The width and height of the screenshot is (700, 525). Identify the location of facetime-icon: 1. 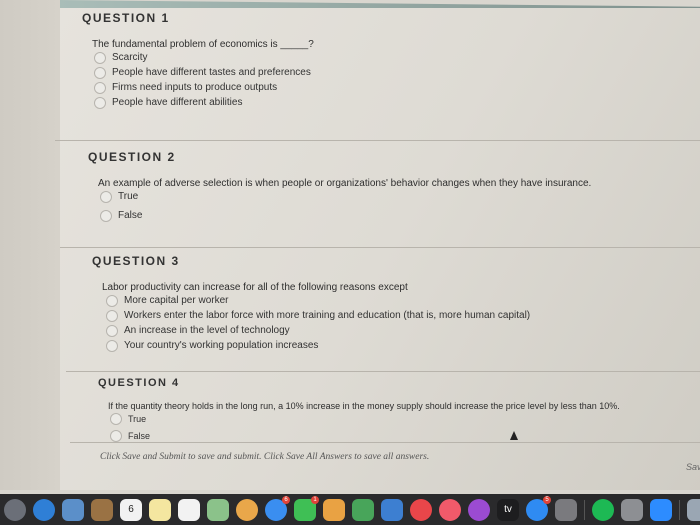
(306, 508).